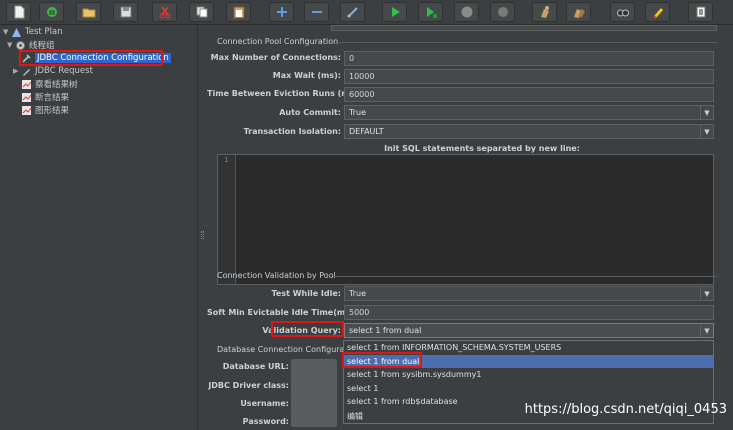 This screenshot has width=733, height=430. Describe the element at coordinates (466, 12) in the screenshot. I see `stop-icon` at that location.